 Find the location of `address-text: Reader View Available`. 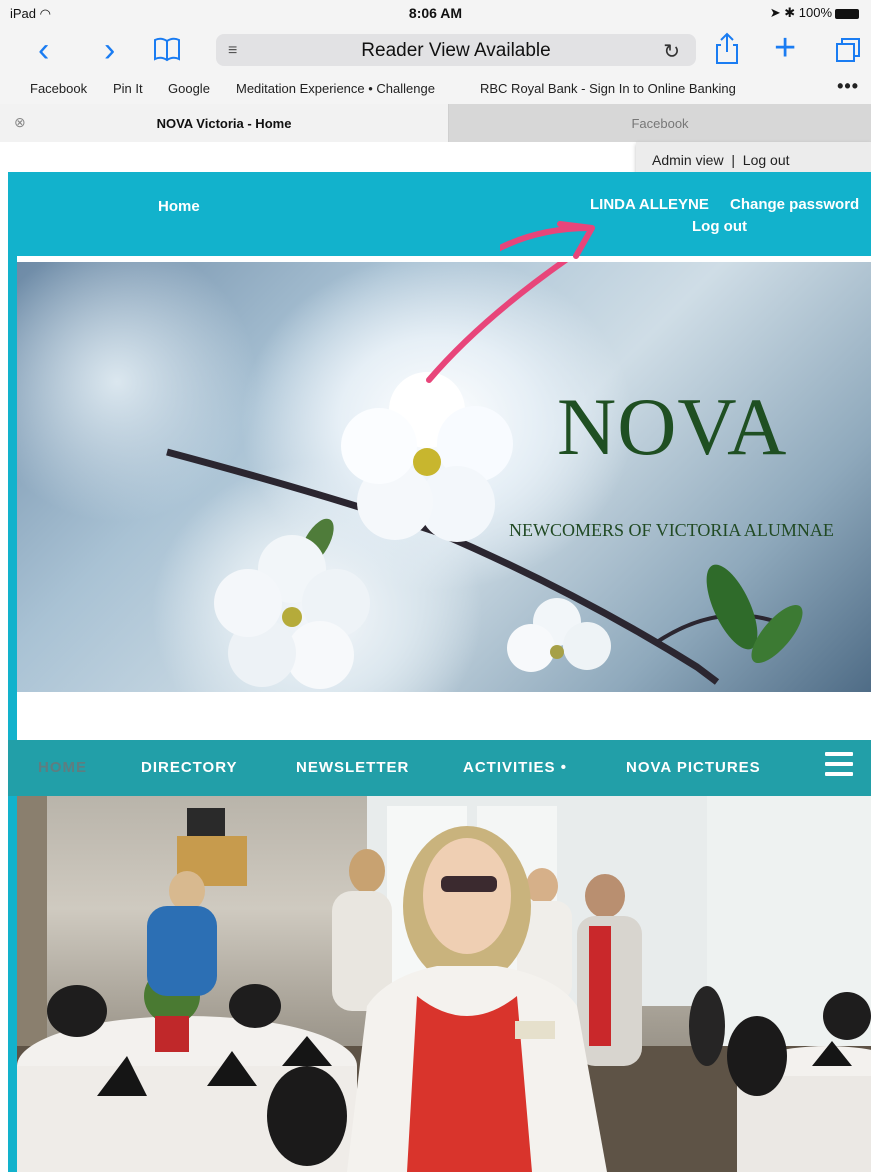

address-text: Reader View Available is located at coordinates (456, 50).